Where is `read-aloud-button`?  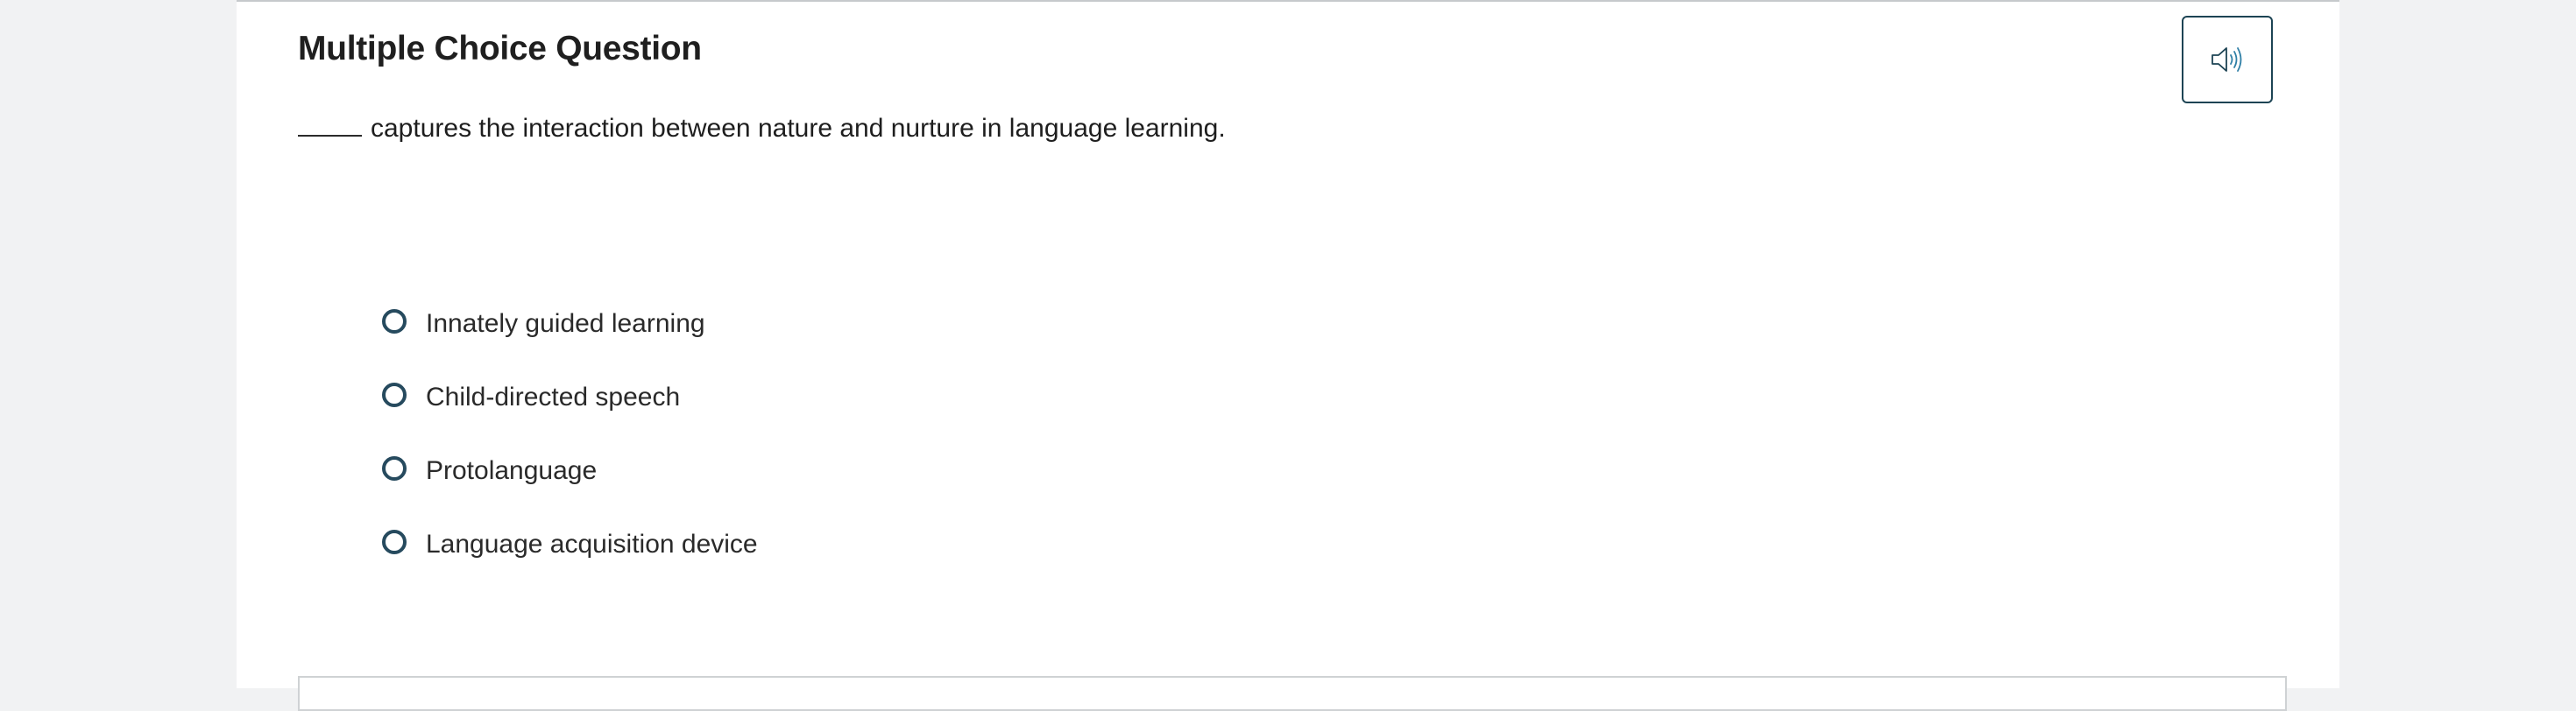 read-aloud-button is located at coordinates (2227, 59).